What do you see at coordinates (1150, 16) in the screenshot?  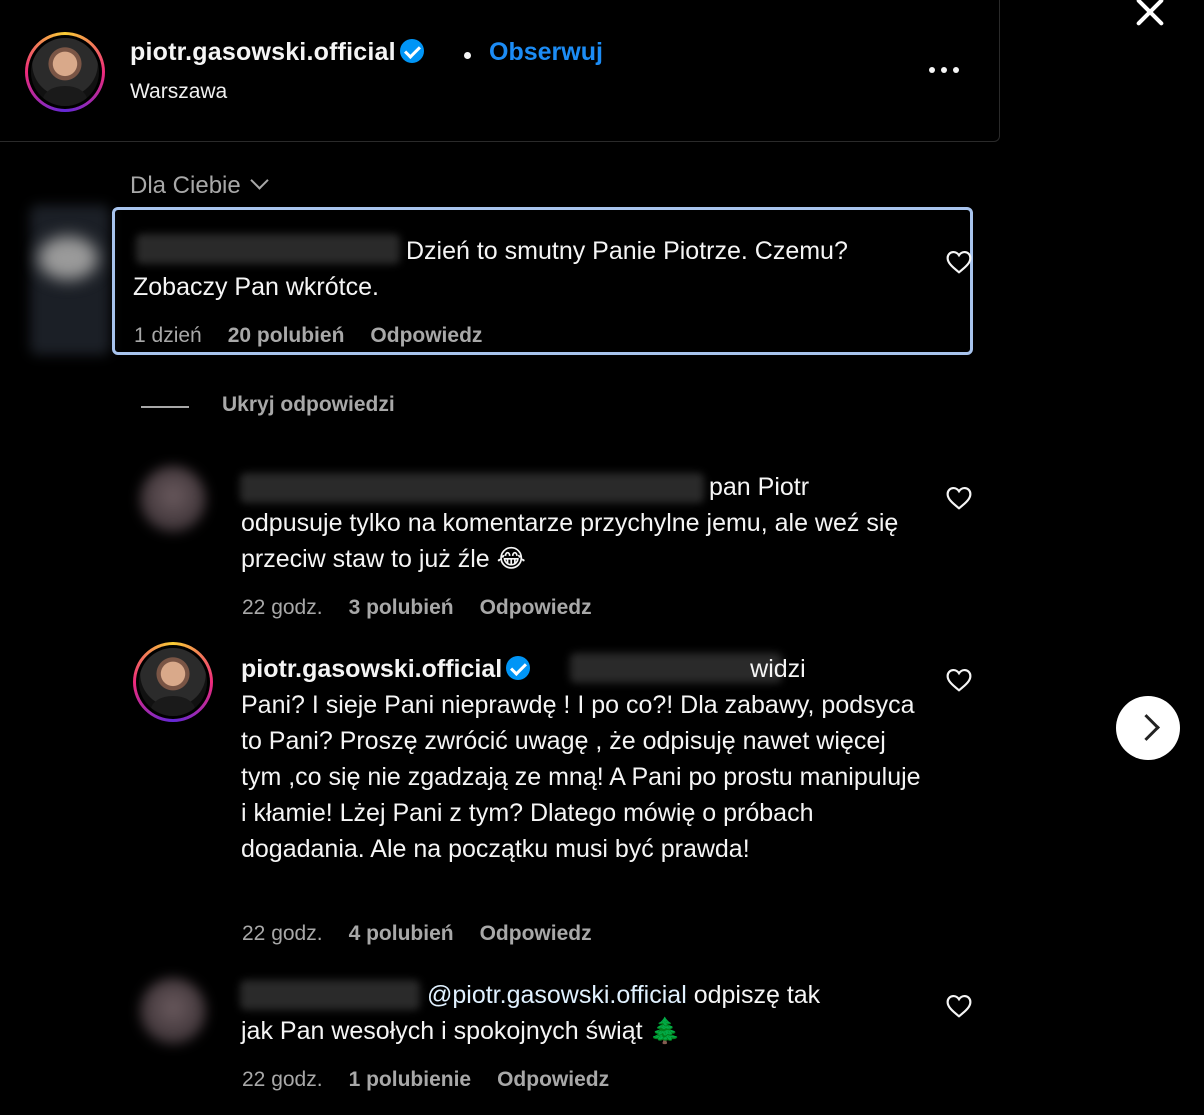 I see `close-icon` at bounding box center [1150, 16].